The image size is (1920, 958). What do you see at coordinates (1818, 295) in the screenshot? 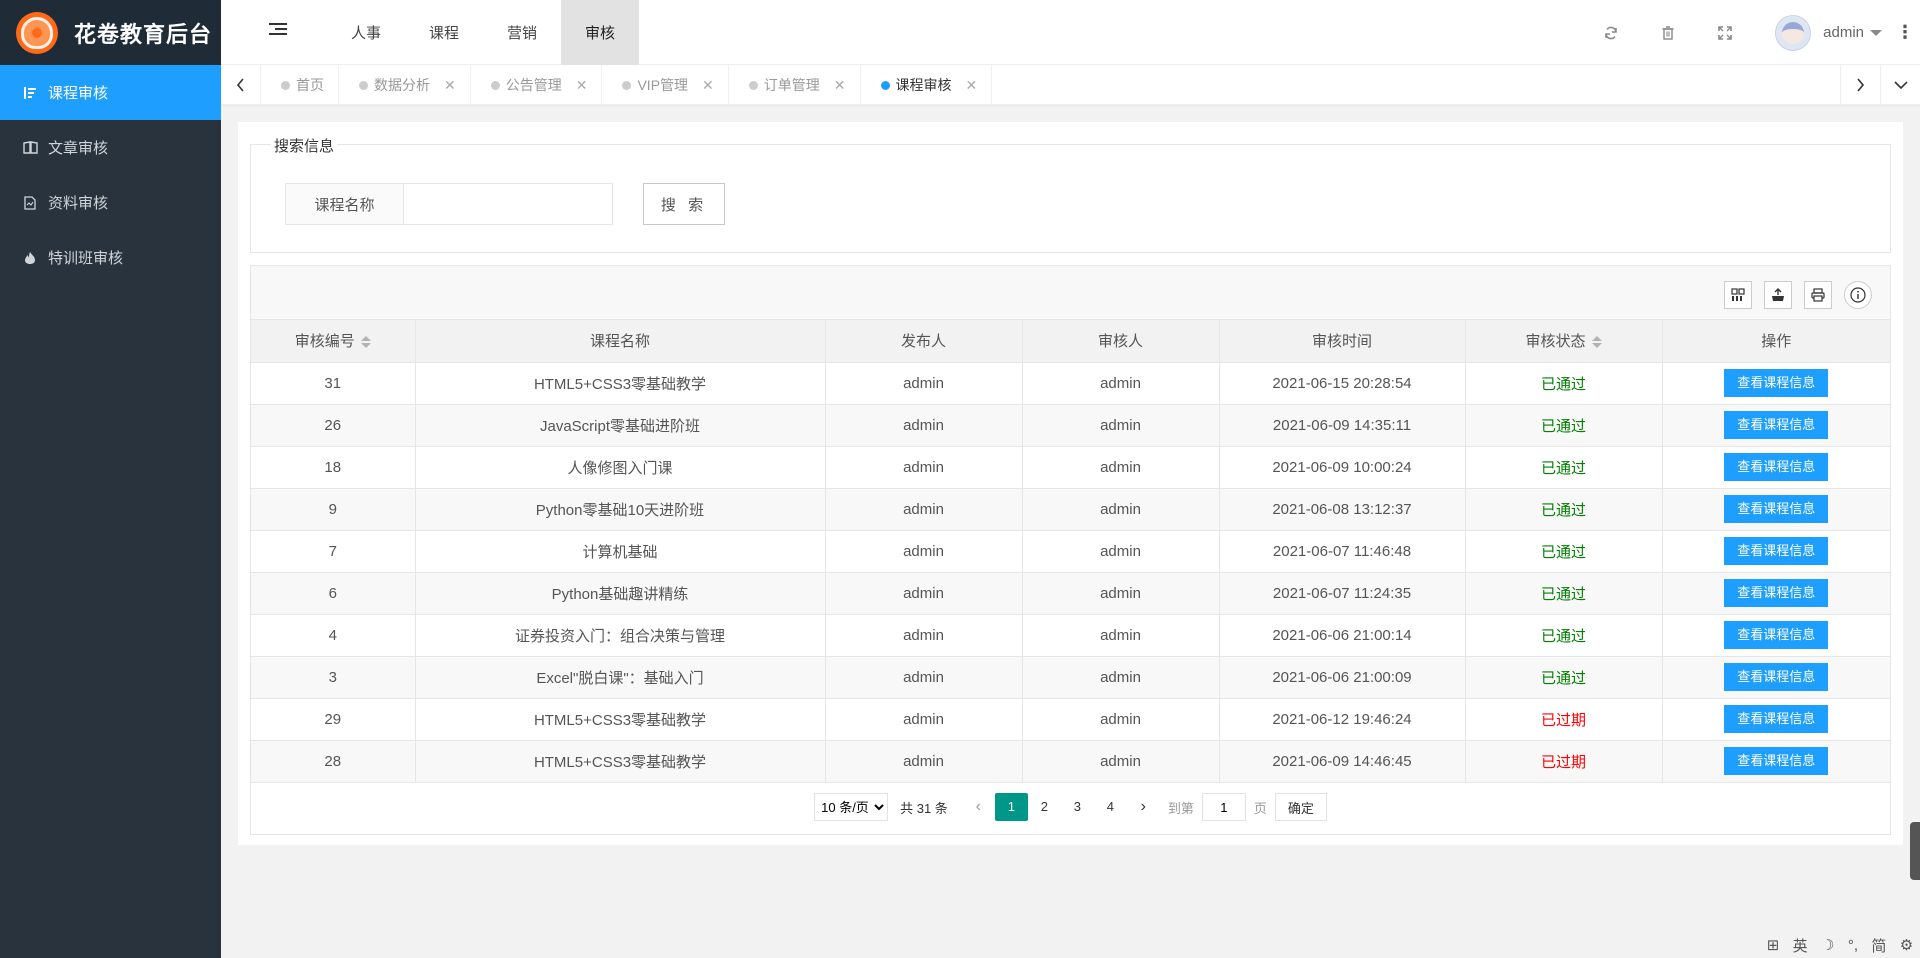
I see `print-icon` at bounding box center [1818, 295].